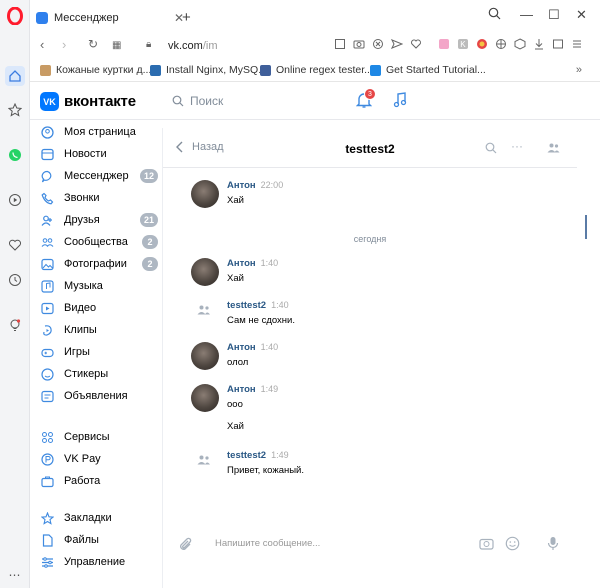 Image resolution: width=600 pixels, height=588 pixels. Describe the element at coordinates (99, 396) in the screenshot. I see `menu-item-ads: Объявления` at that location.